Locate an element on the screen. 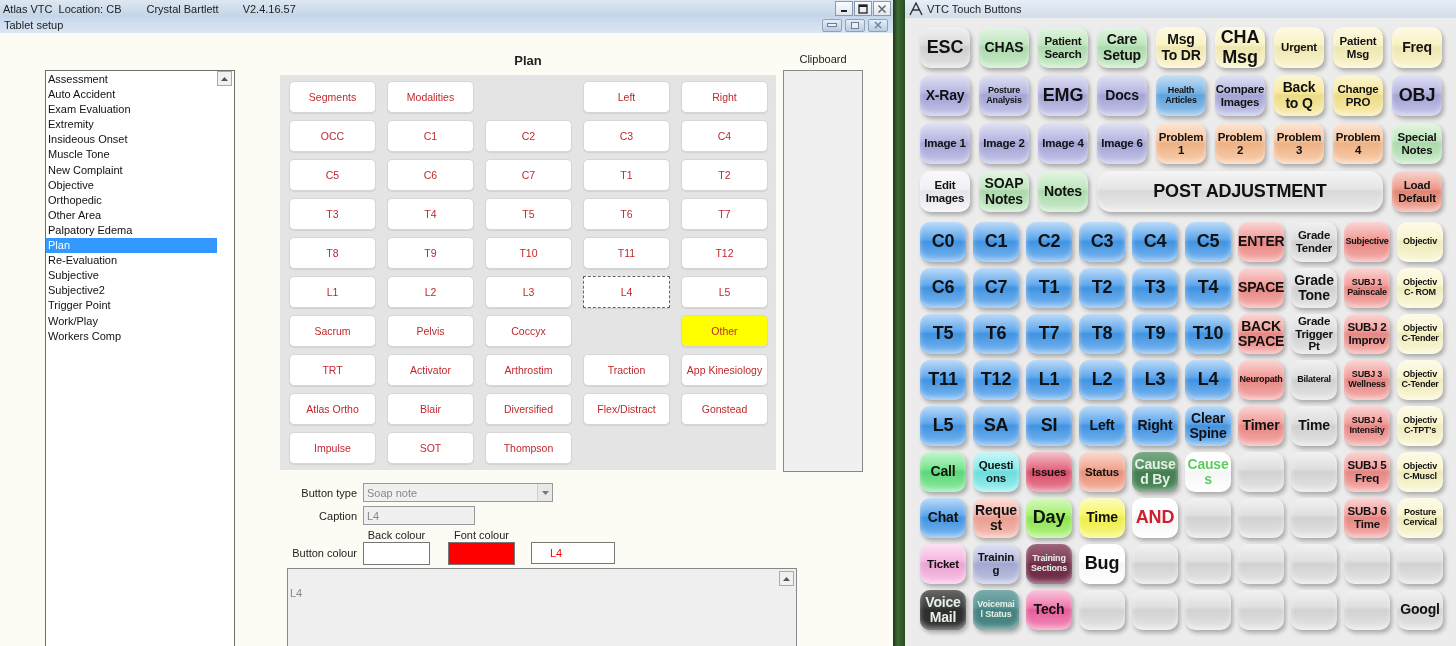 The width and height of the screenshot is (1456, 646). touch-button: C0 is located at coordinates (943, 242).